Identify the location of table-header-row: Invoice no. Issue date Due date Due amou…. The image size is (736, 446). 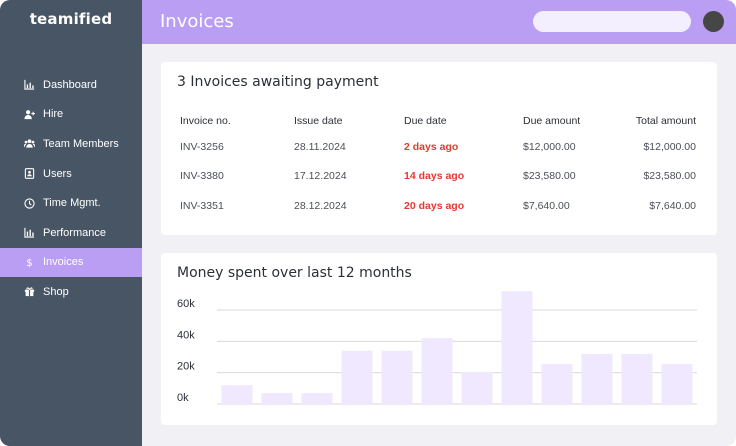
(438, 121).